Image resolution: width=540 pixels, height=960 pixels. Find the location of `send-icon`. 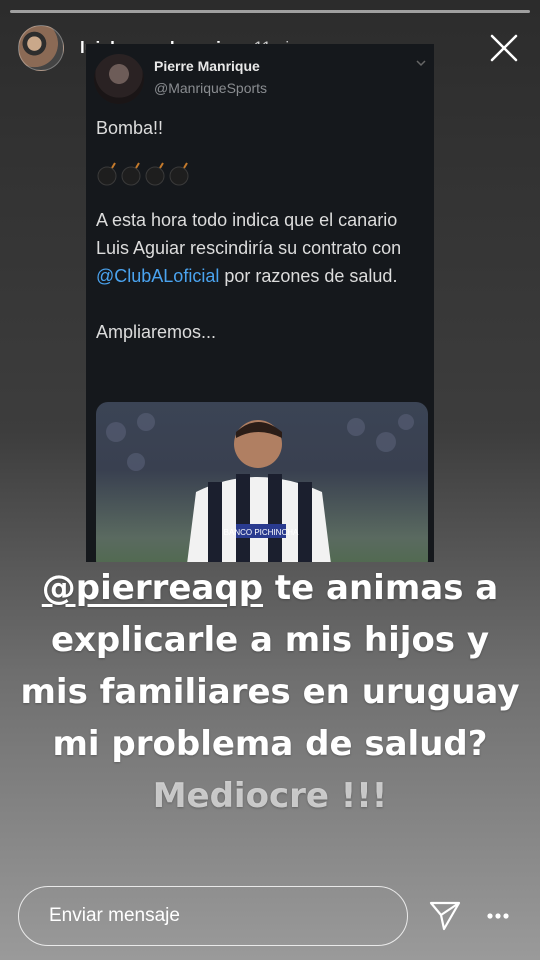

send-icon is located at coordinates (445, 915).